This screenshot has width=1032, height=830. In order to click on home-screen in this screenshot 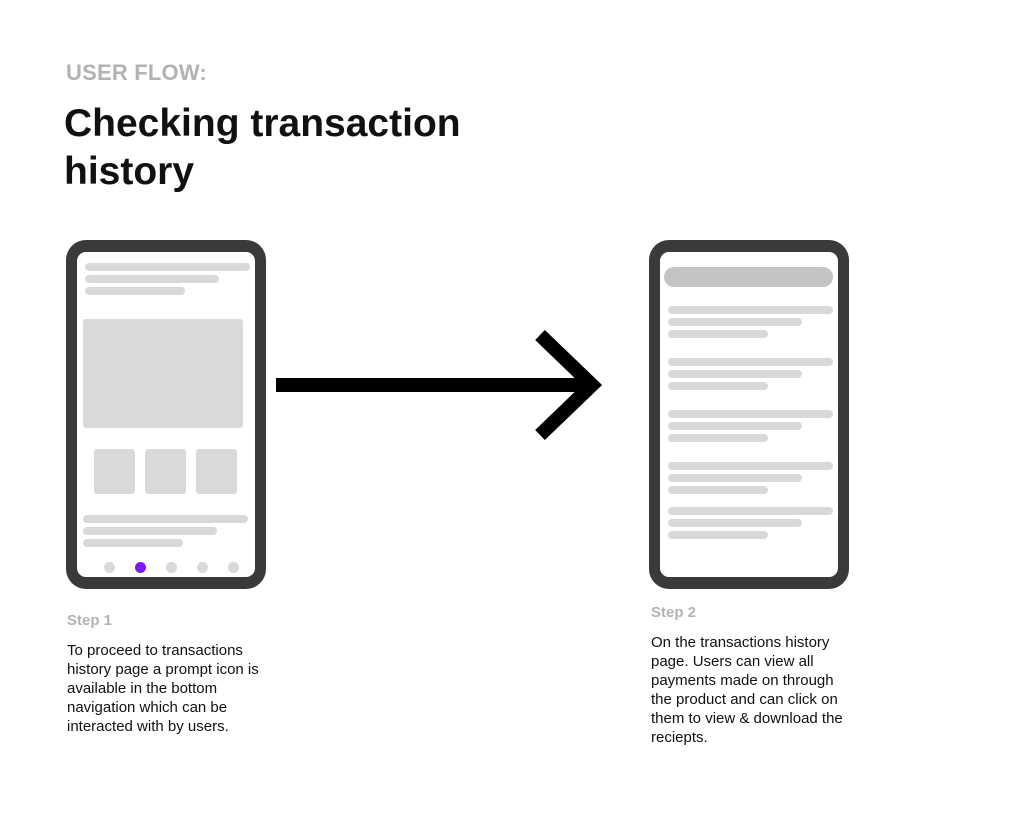, I will do `click(166, 414)`.